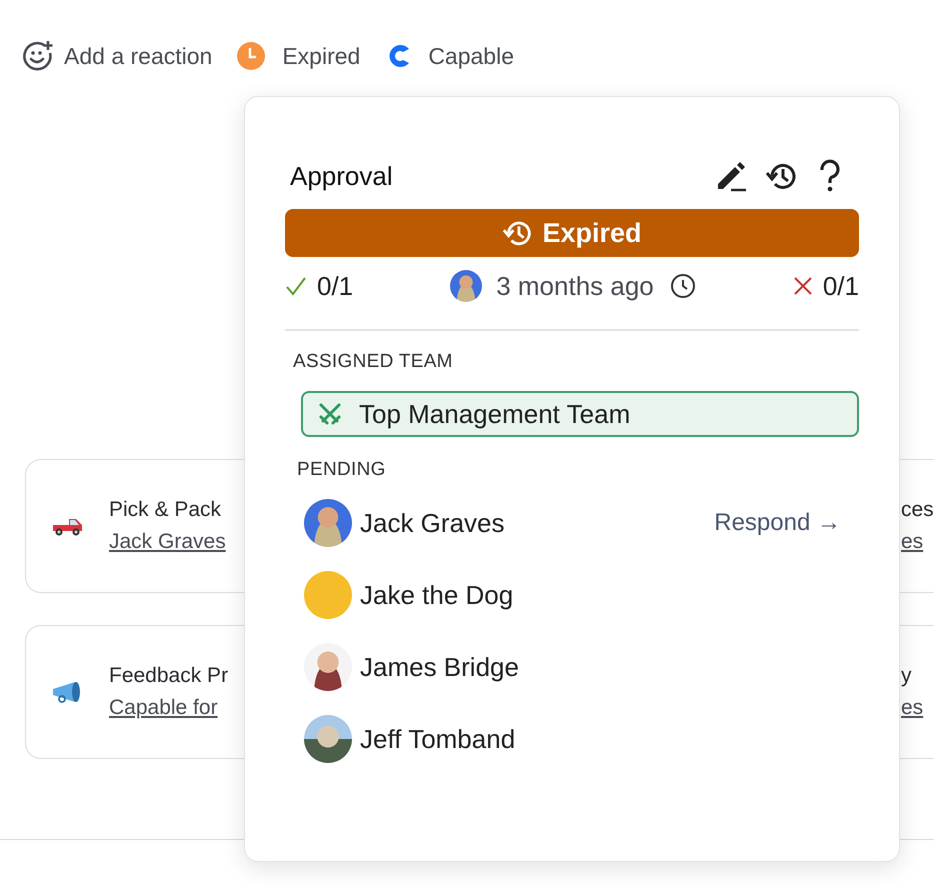 This screenshot has width=934, height=886. What do you see at coordinates (341, 176) in the screenshot?
I see `popover-title: Approval` at bounding box center [341, 176].